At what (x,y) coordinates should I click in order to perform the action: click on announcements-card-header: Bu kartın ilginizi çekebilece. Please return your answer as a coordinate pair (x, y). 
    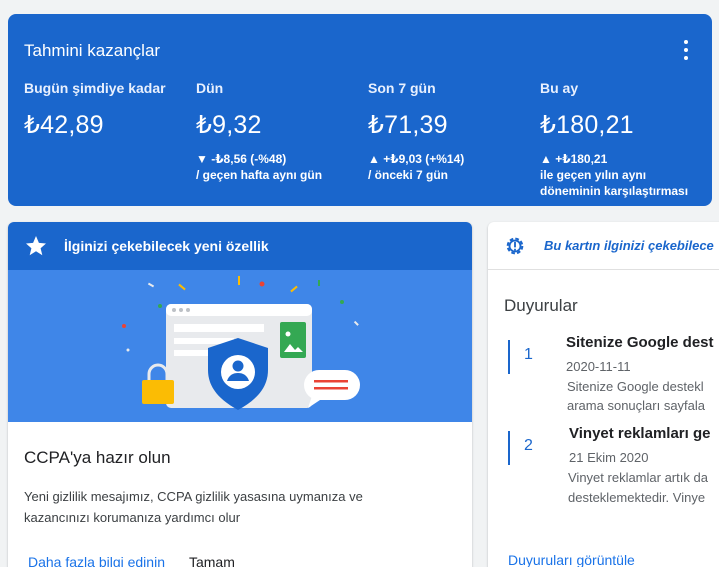
    Looking at the image, I should click on (603, 246).